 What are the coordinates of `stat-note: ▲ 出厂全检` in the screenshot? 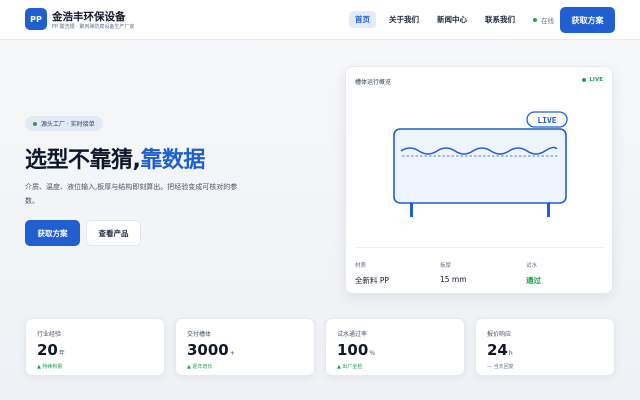 It's located at (350, 367).